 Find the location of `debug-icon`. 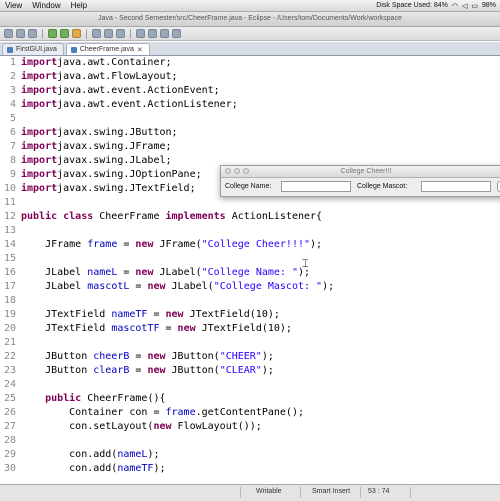

debug-icon is located at coordinates (52, 33).